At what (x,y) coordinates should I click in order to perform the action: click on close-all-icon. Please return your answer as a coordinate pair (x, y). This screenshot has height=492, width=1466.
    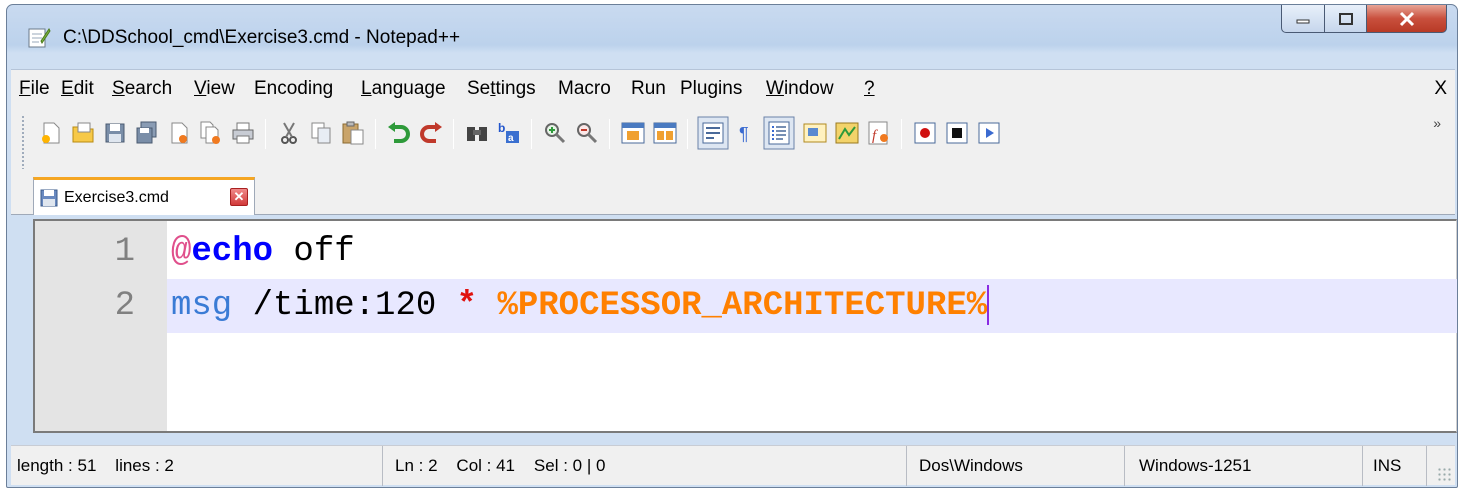
    Looking at the image, I should click on (211, 133).